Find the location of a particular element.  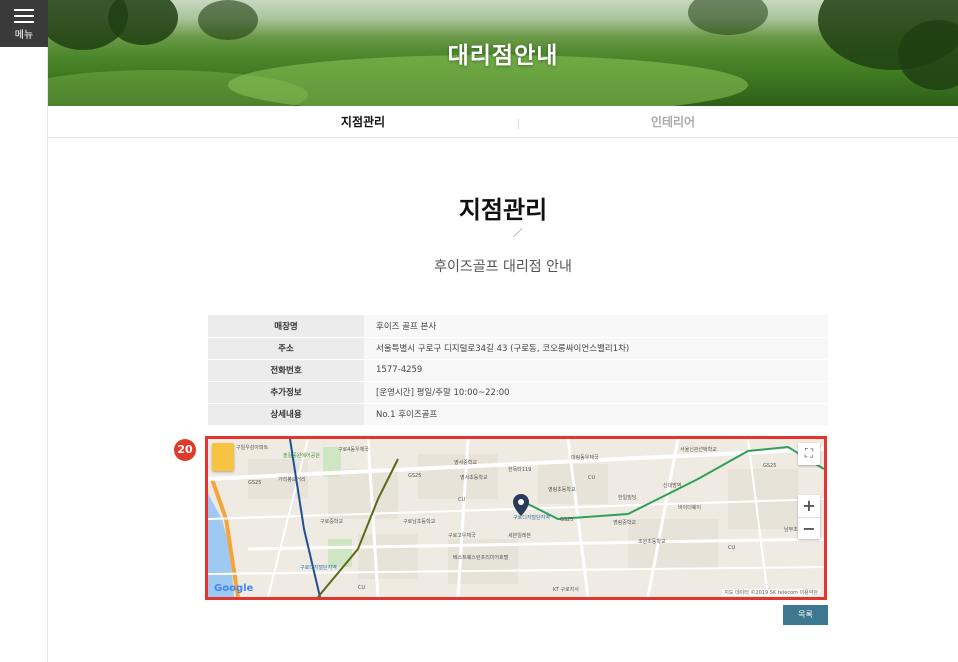

map-label: 구로중학교 is located at coordinates (331, 521).